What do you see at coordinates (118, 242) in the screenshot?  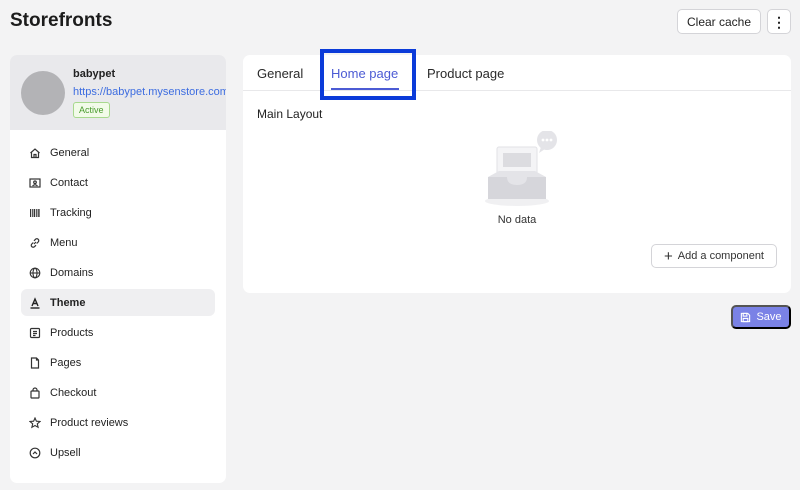 I see `sidebar-item-menu: Menu` at bounding box center [118, 242].